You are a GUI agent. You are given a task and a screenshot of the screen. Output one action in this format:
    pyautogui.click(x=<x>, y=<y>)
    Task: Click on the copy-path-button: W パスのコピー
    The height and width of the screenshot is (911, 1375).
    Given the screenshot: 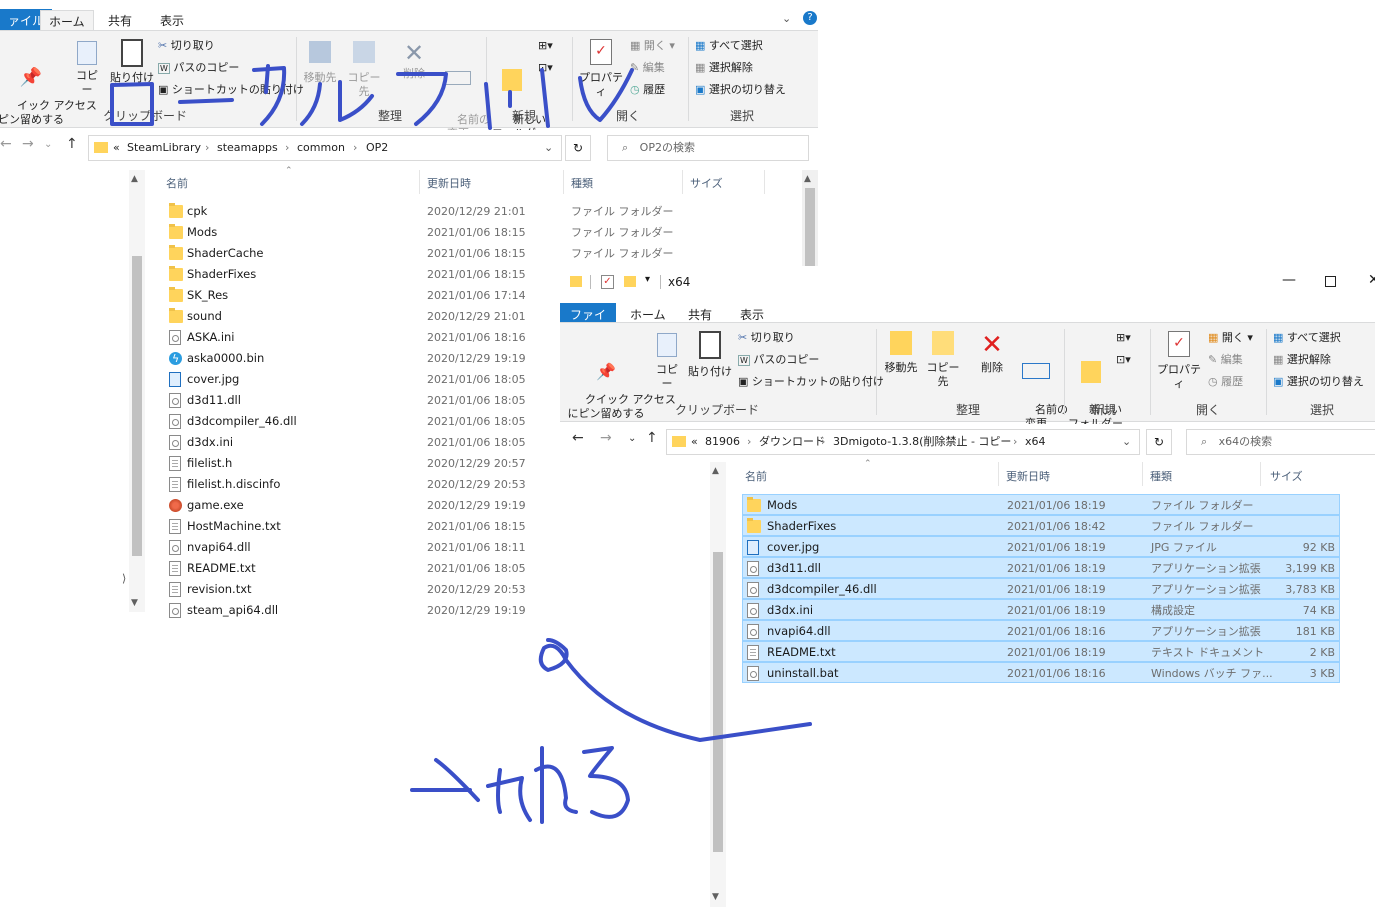 What is the action you would take?
    pyautogui.click(x=778, y=360)
    